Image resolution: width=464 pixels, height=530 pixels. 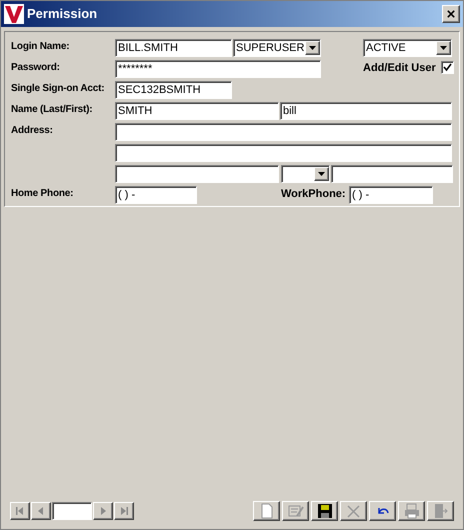 I want to click on login-name-field: BILL.SMITH, so click(x=173, y=48).